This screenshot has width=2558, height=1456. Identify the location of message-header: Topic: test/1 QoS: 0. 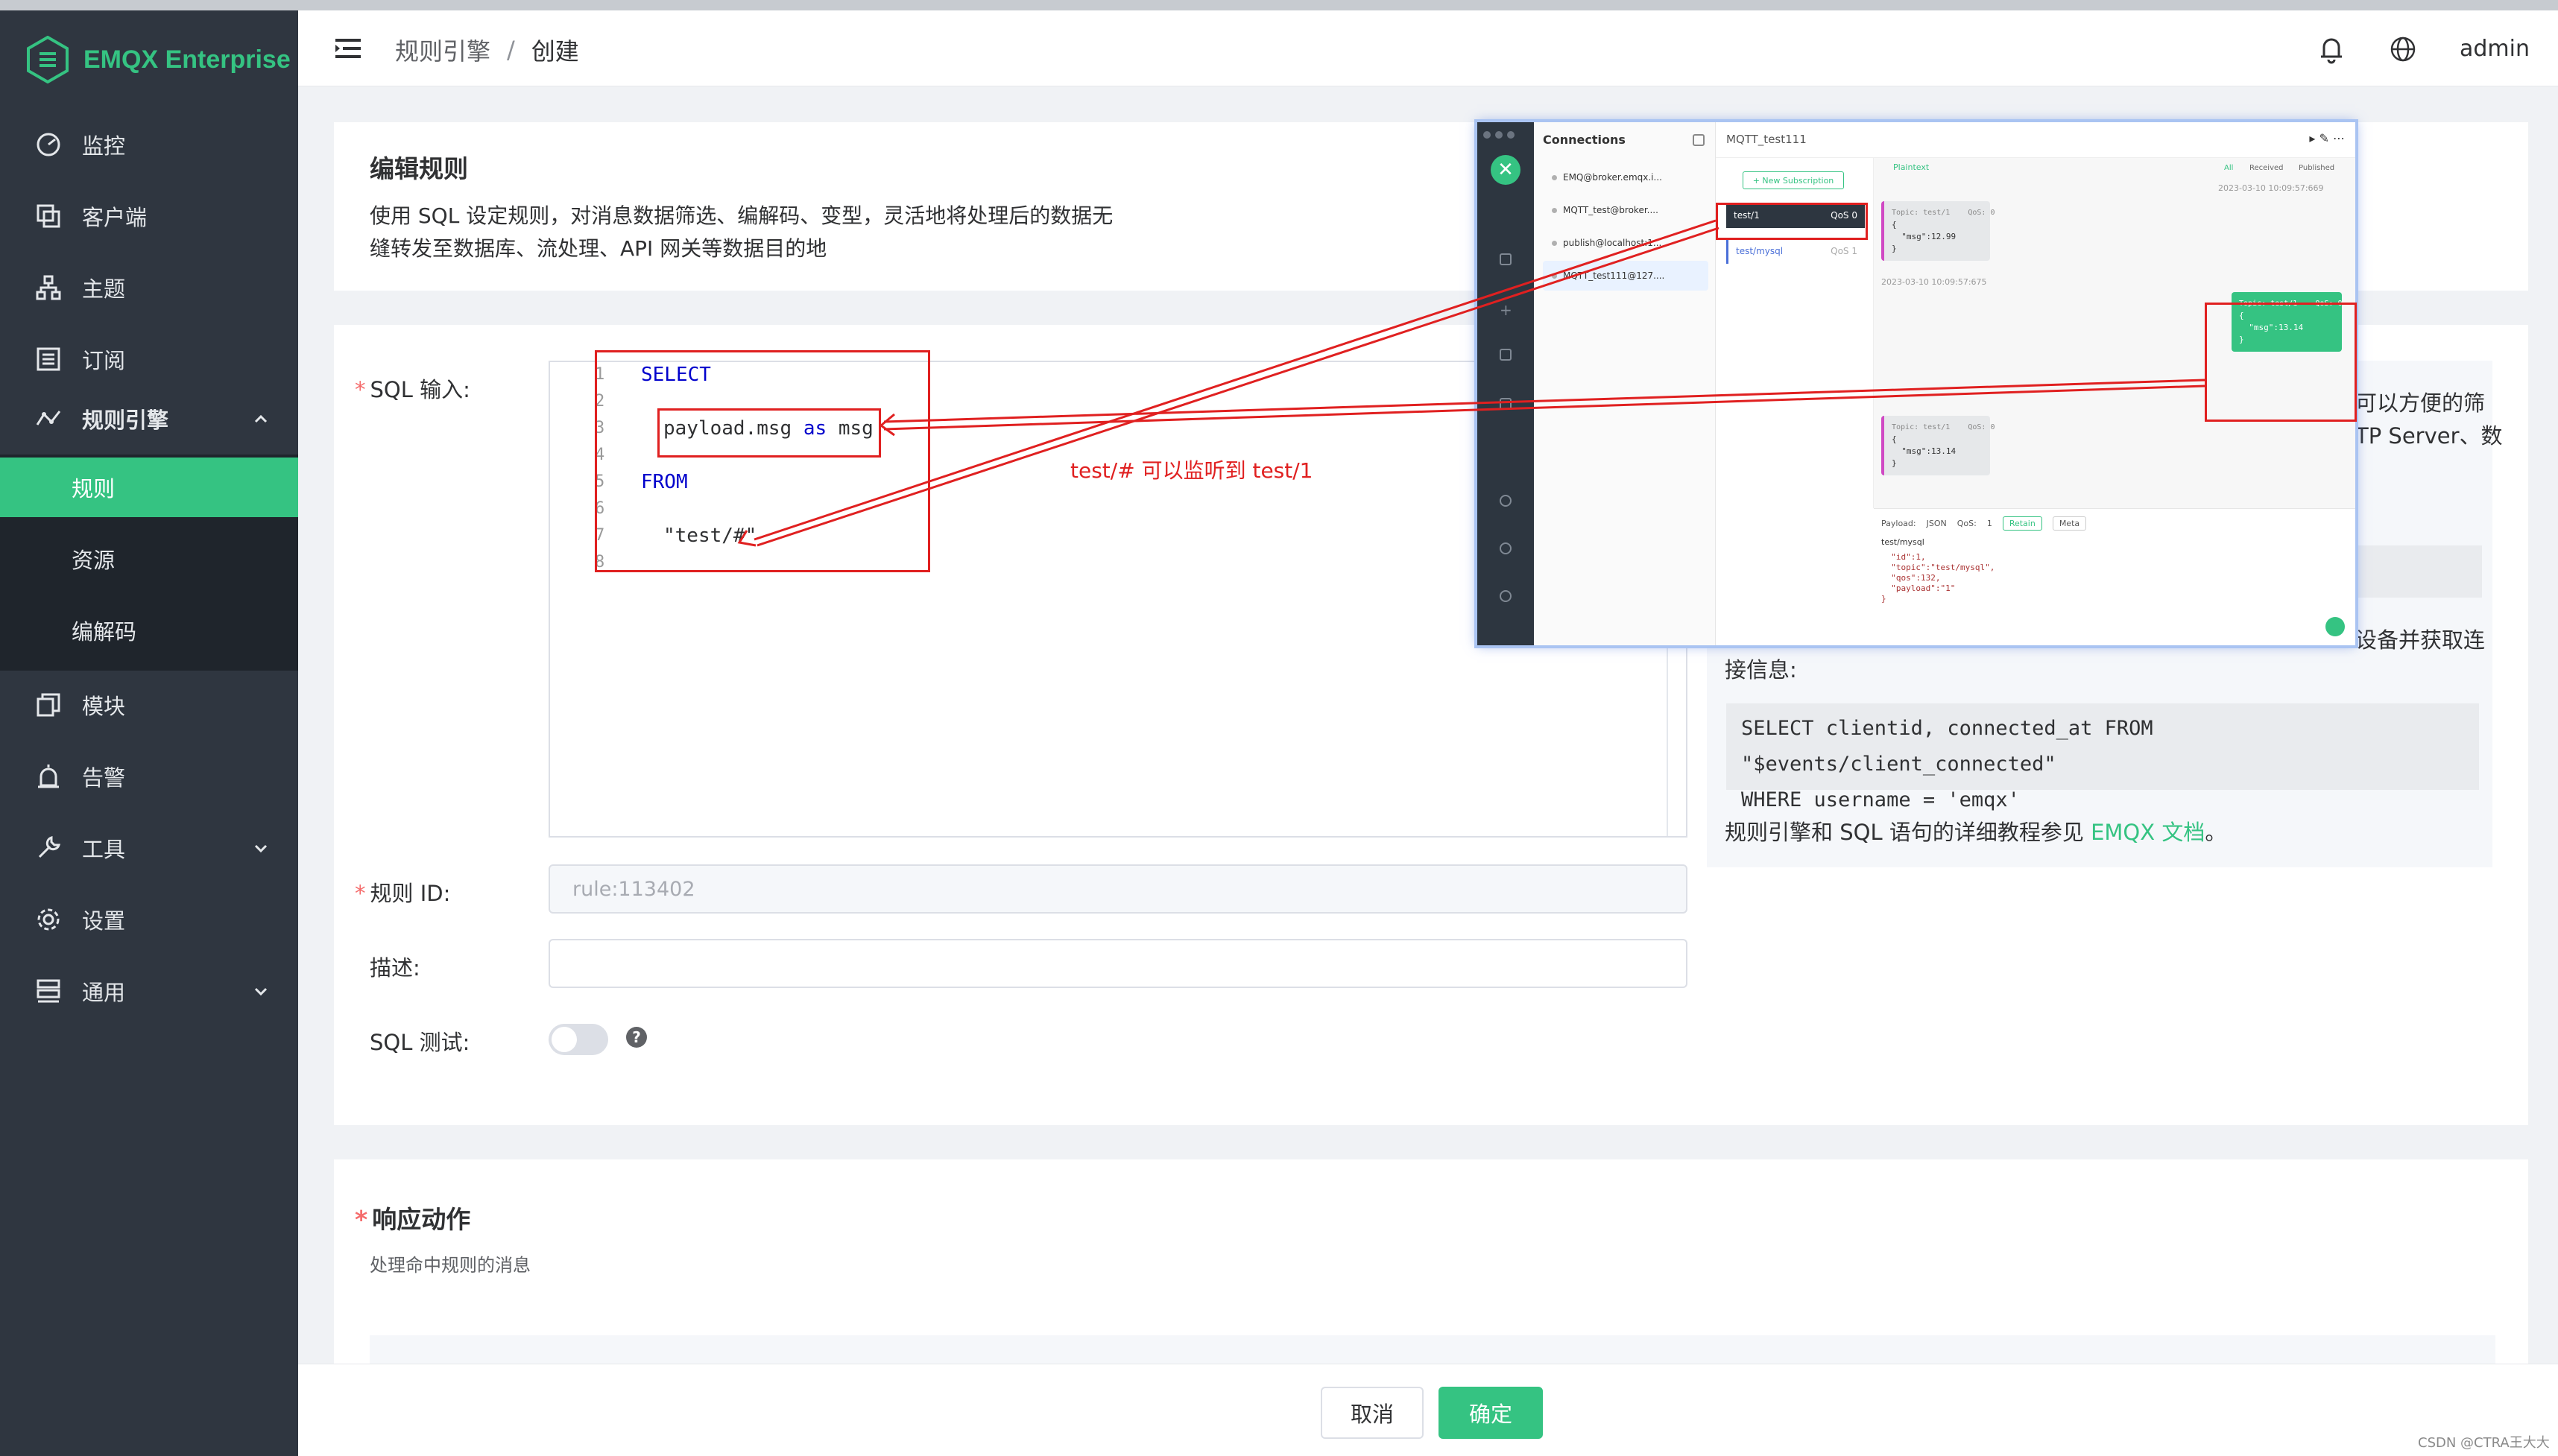
(1943, 213).